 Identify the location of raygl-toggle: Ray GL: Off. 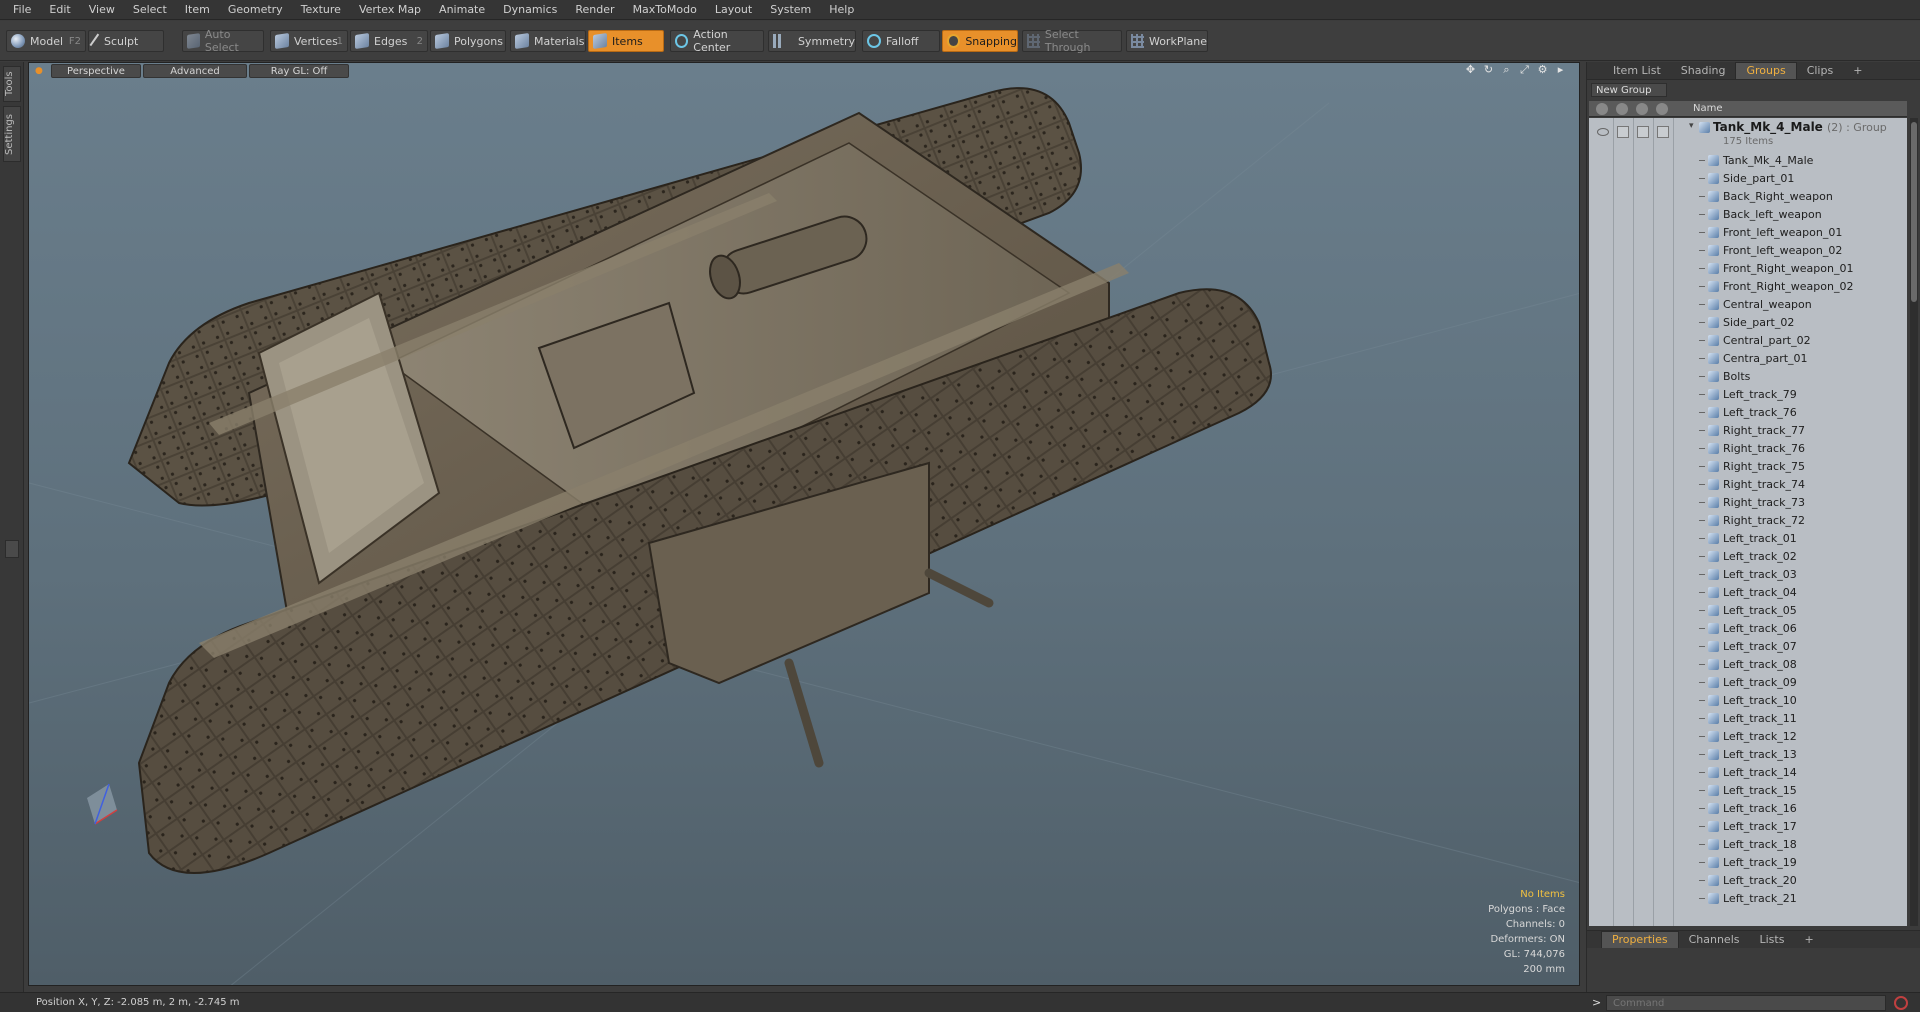
(299, 71).